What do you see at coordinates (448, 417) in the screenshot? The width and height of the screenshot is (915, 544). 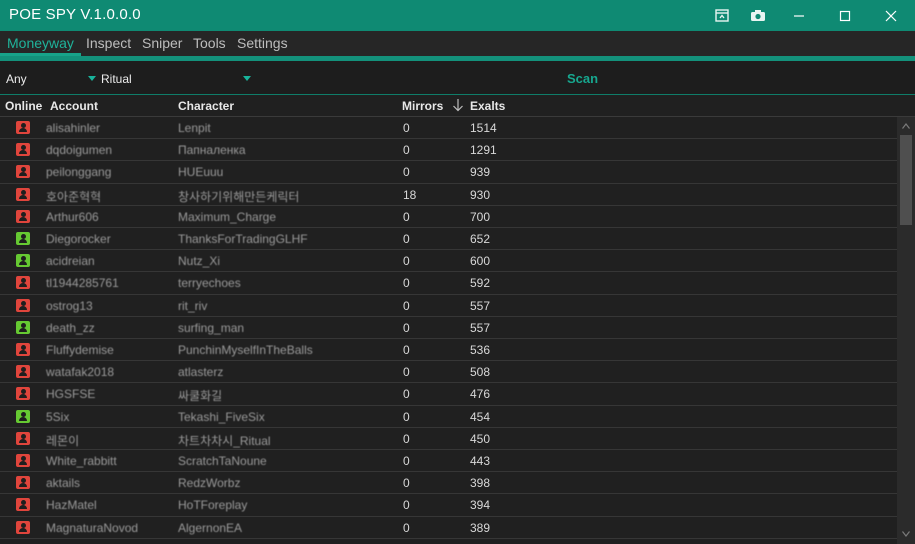 I see `table-row: 5Six Tekashi_FiveSix 0 454` at bounding box center [448, 417].